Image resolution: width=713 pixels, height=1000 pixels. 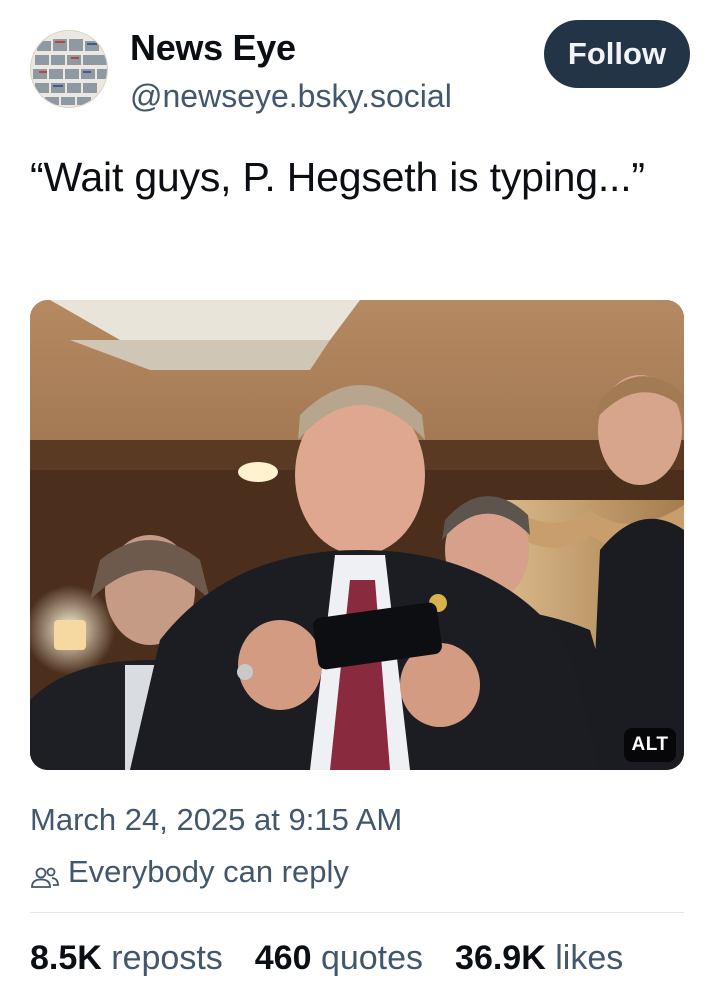 What do you see at coordinates (167, 958) in the screenshot?
I see `reposts-label: reposts` at bounding box center [167, 958].